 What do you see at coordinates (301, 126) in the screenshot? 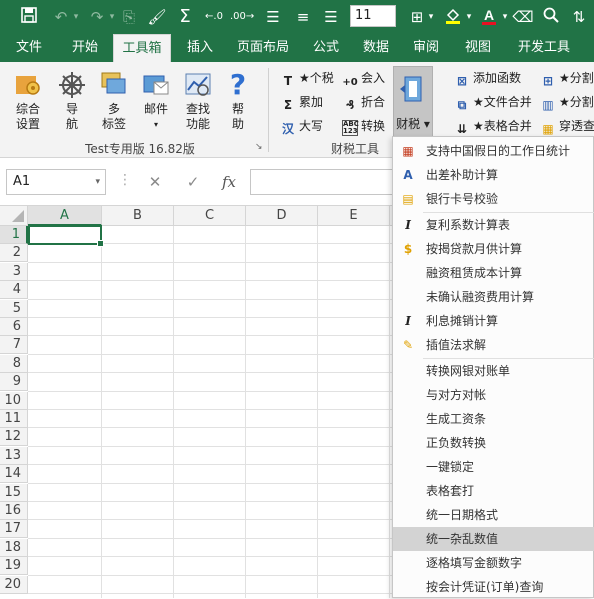
I see `uppercase-button: 汉大写` at bounding box center [301, 126].